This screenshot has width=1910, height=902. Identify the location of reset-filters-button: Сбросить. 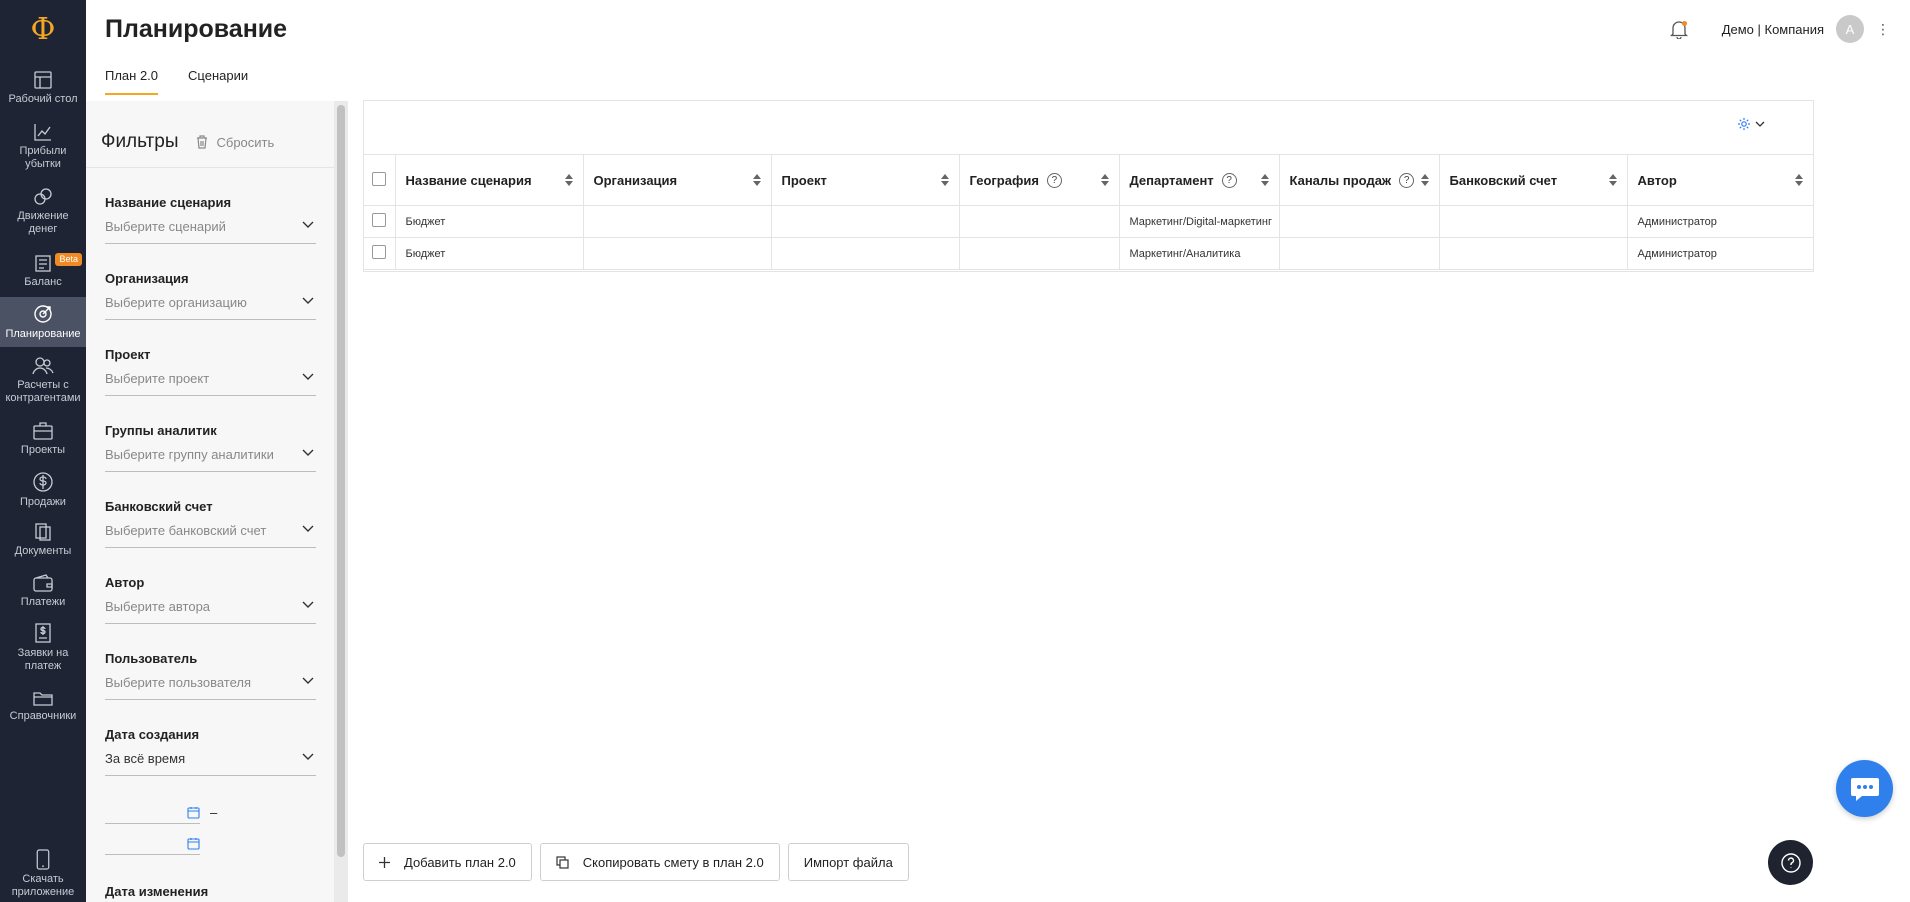
(235, 142).